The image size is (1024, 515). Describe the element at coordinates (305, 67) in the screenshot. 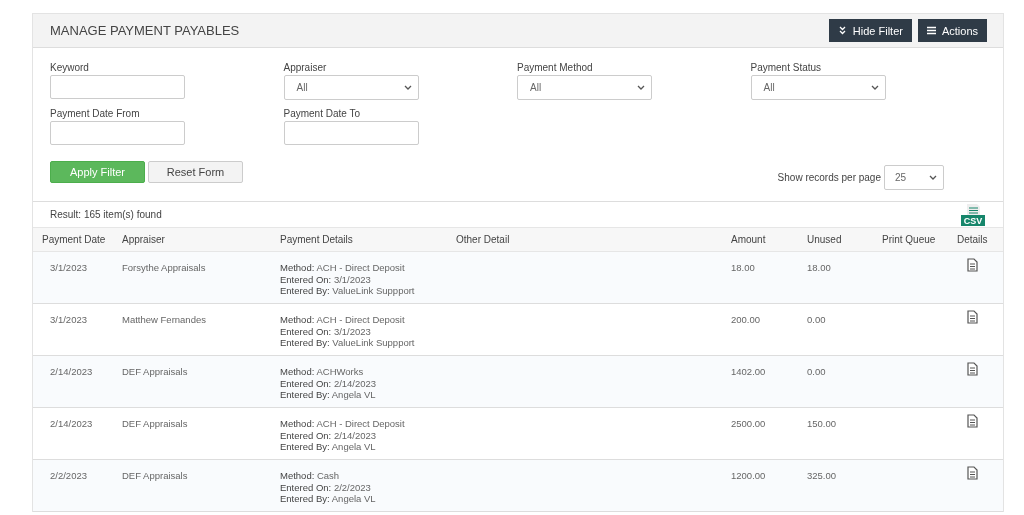

I see `field-label: Appraiser` at that location.